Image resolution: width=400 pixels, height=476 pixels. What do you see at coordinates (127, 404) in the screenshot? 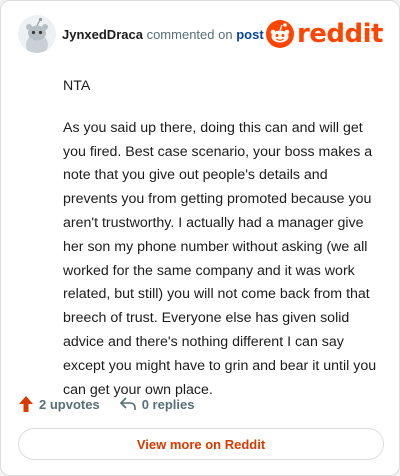
I see `reply-arrow-icon` at bounding box center [127, 404].